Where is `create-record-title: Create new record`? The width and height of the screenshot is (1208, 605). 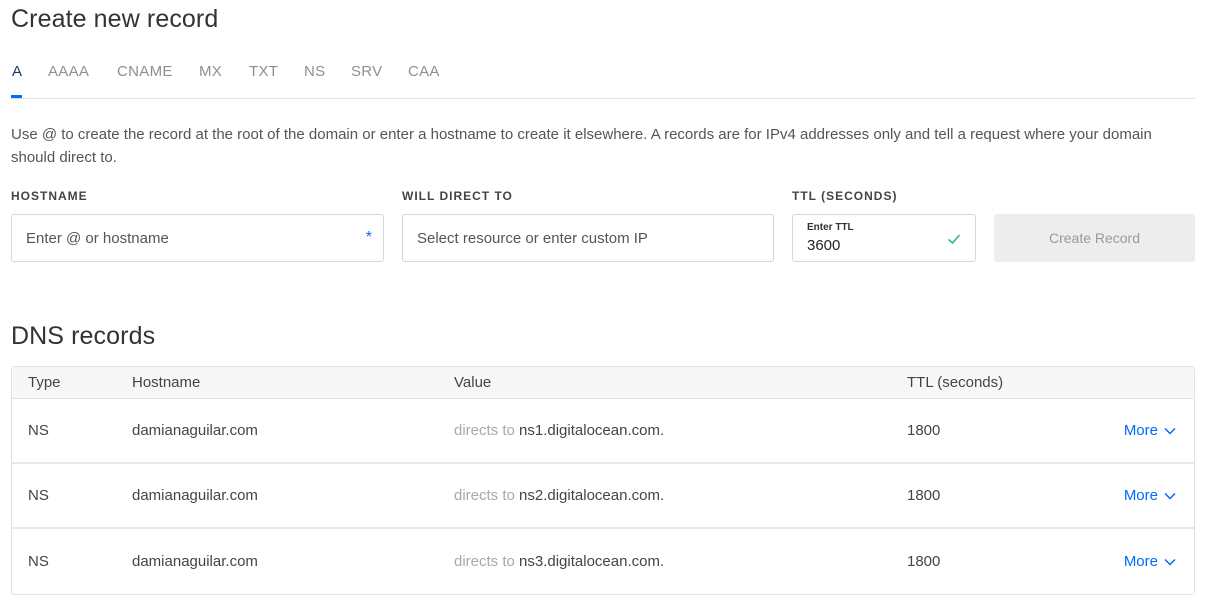 create-record-title: Create new record is located at coordinates (115, 19).